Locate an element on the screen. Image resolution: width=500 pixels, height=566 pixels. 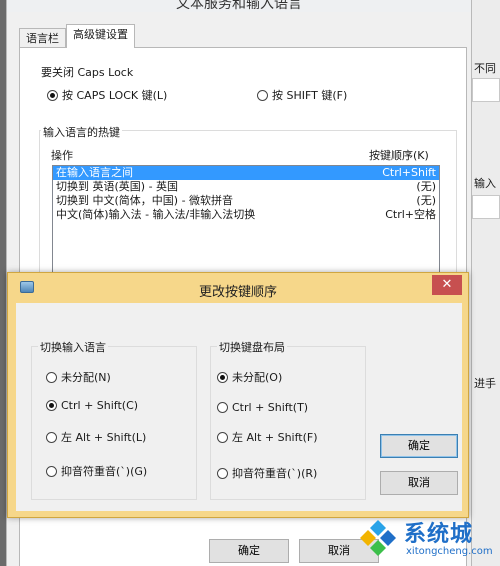
dialog-title: 更改按键顺序 is located at coordinates (237, 292).